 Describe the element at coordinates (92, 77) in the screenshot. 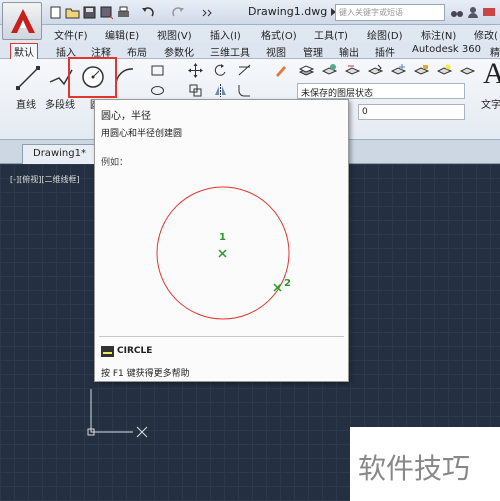

I see `circle-button-highlight` at that location.